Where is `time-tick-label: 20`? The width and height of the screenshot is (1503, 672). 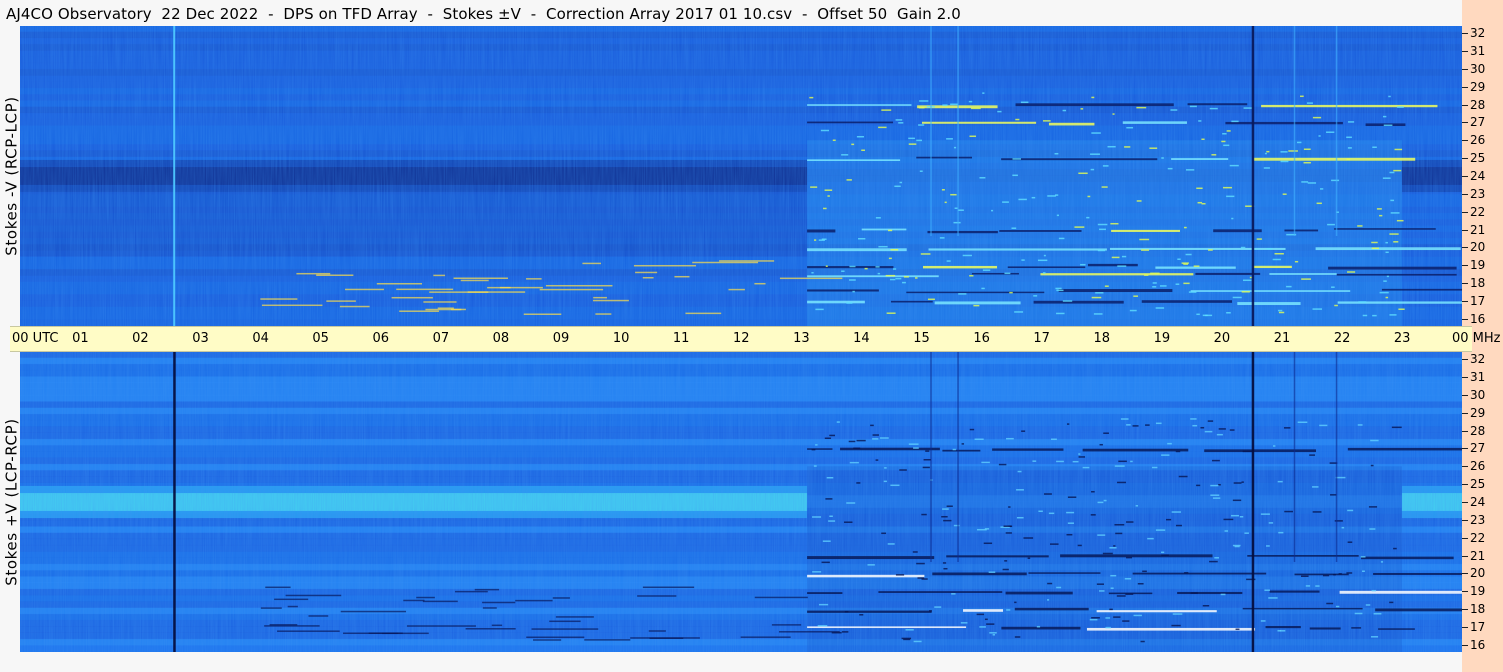
time-tick-label: 20 is located at coordinates (1222, 338).